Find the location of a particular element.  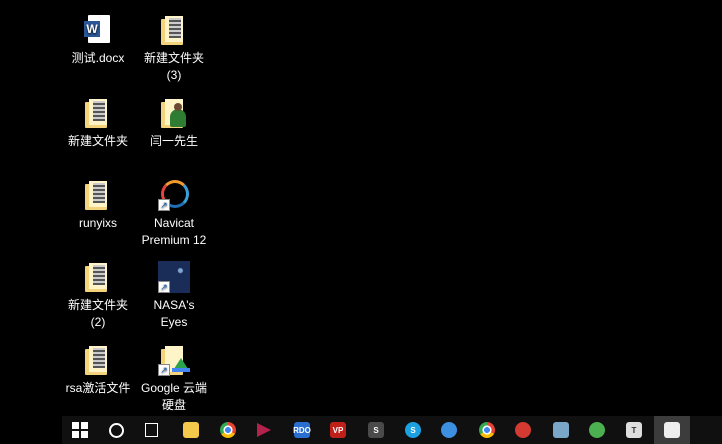

skype-icon: S is located at coordinates (413, 430).